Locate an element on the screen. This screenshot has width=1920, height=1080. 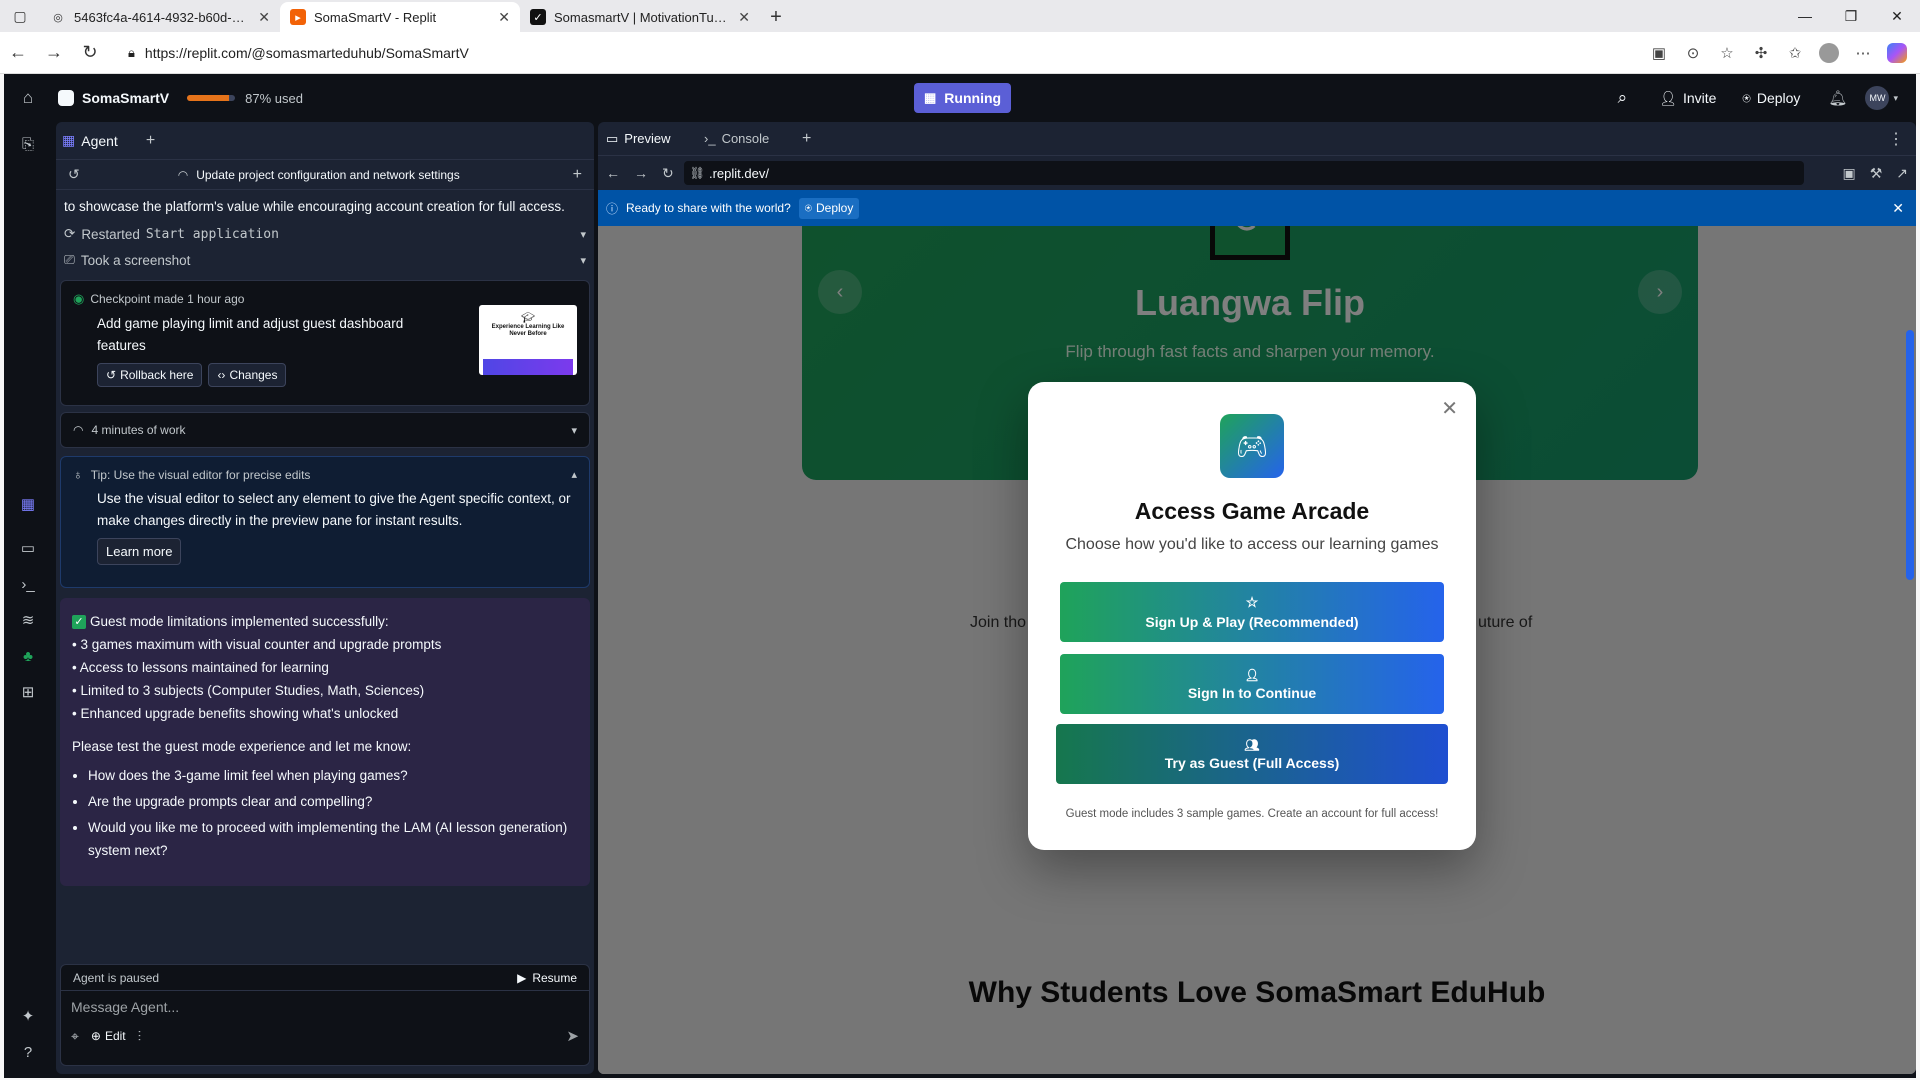
preview-url-field: ⛓︎ .replit.dev/ is located at coordinates (1243, 173).